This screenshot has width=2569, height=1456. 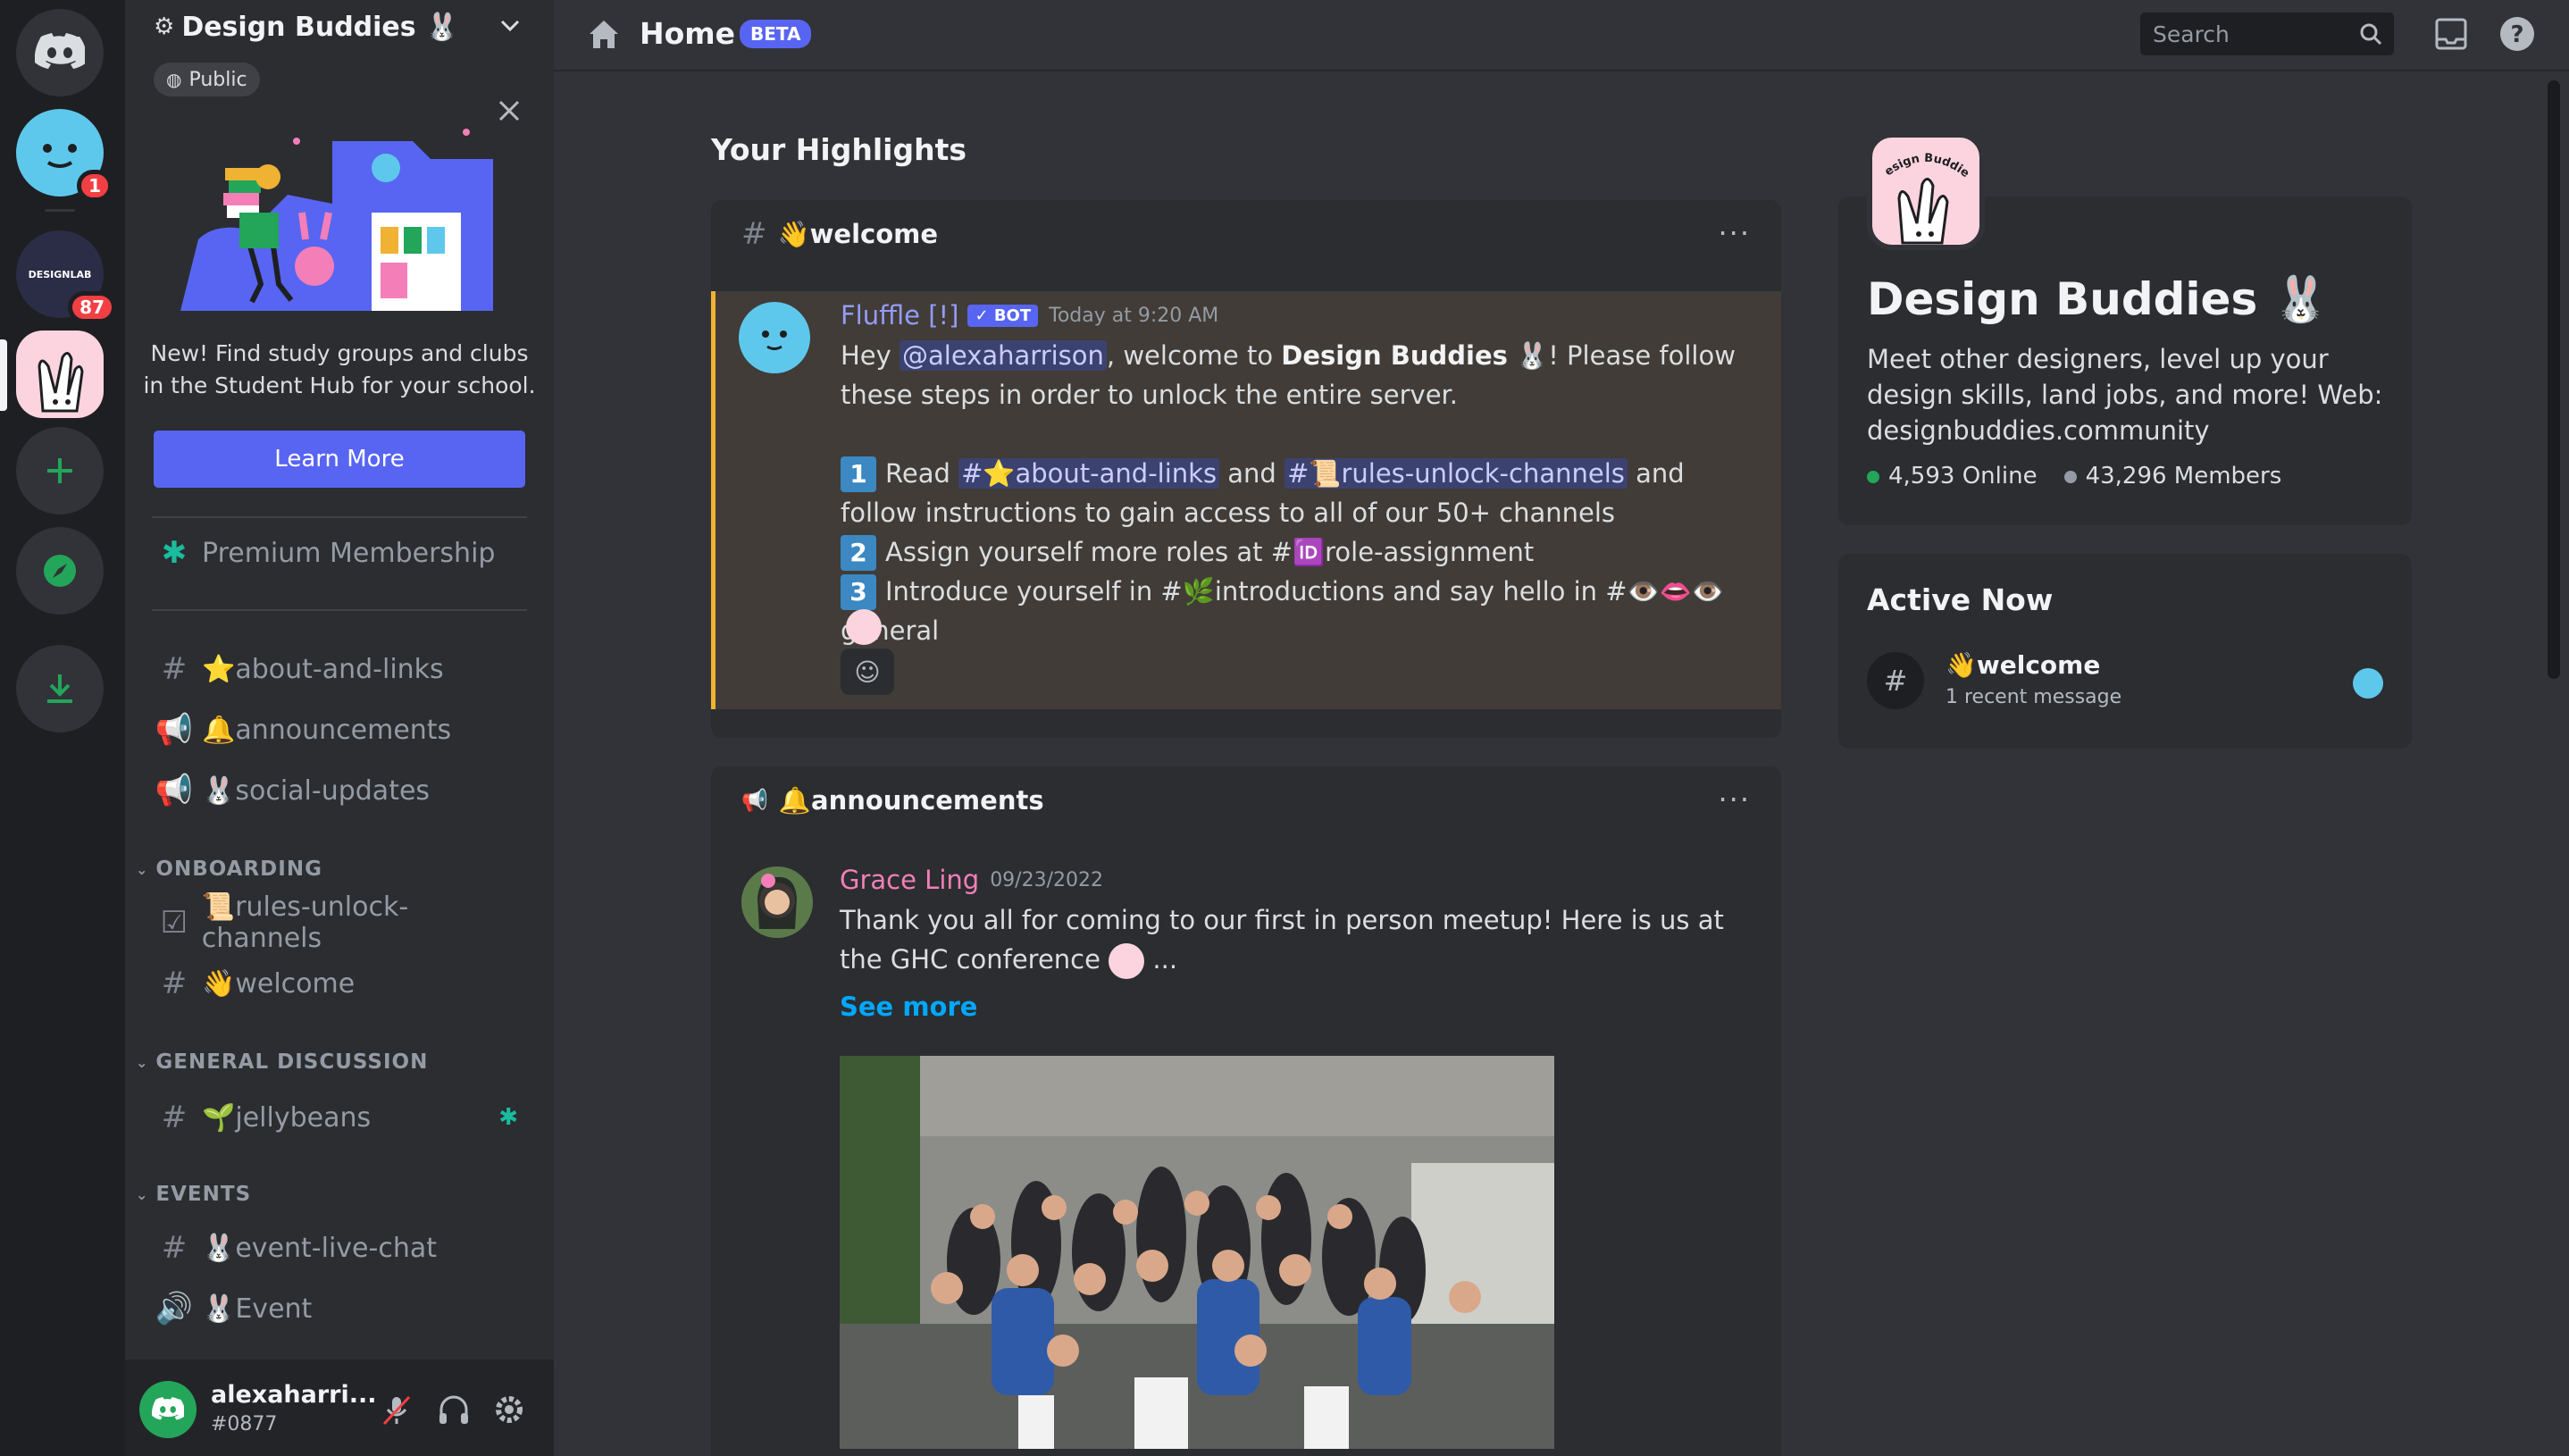 What do you see at coordinates (217, 79) in the screenshot?
I see `public-label: Public` at bounding box center [217, 79].